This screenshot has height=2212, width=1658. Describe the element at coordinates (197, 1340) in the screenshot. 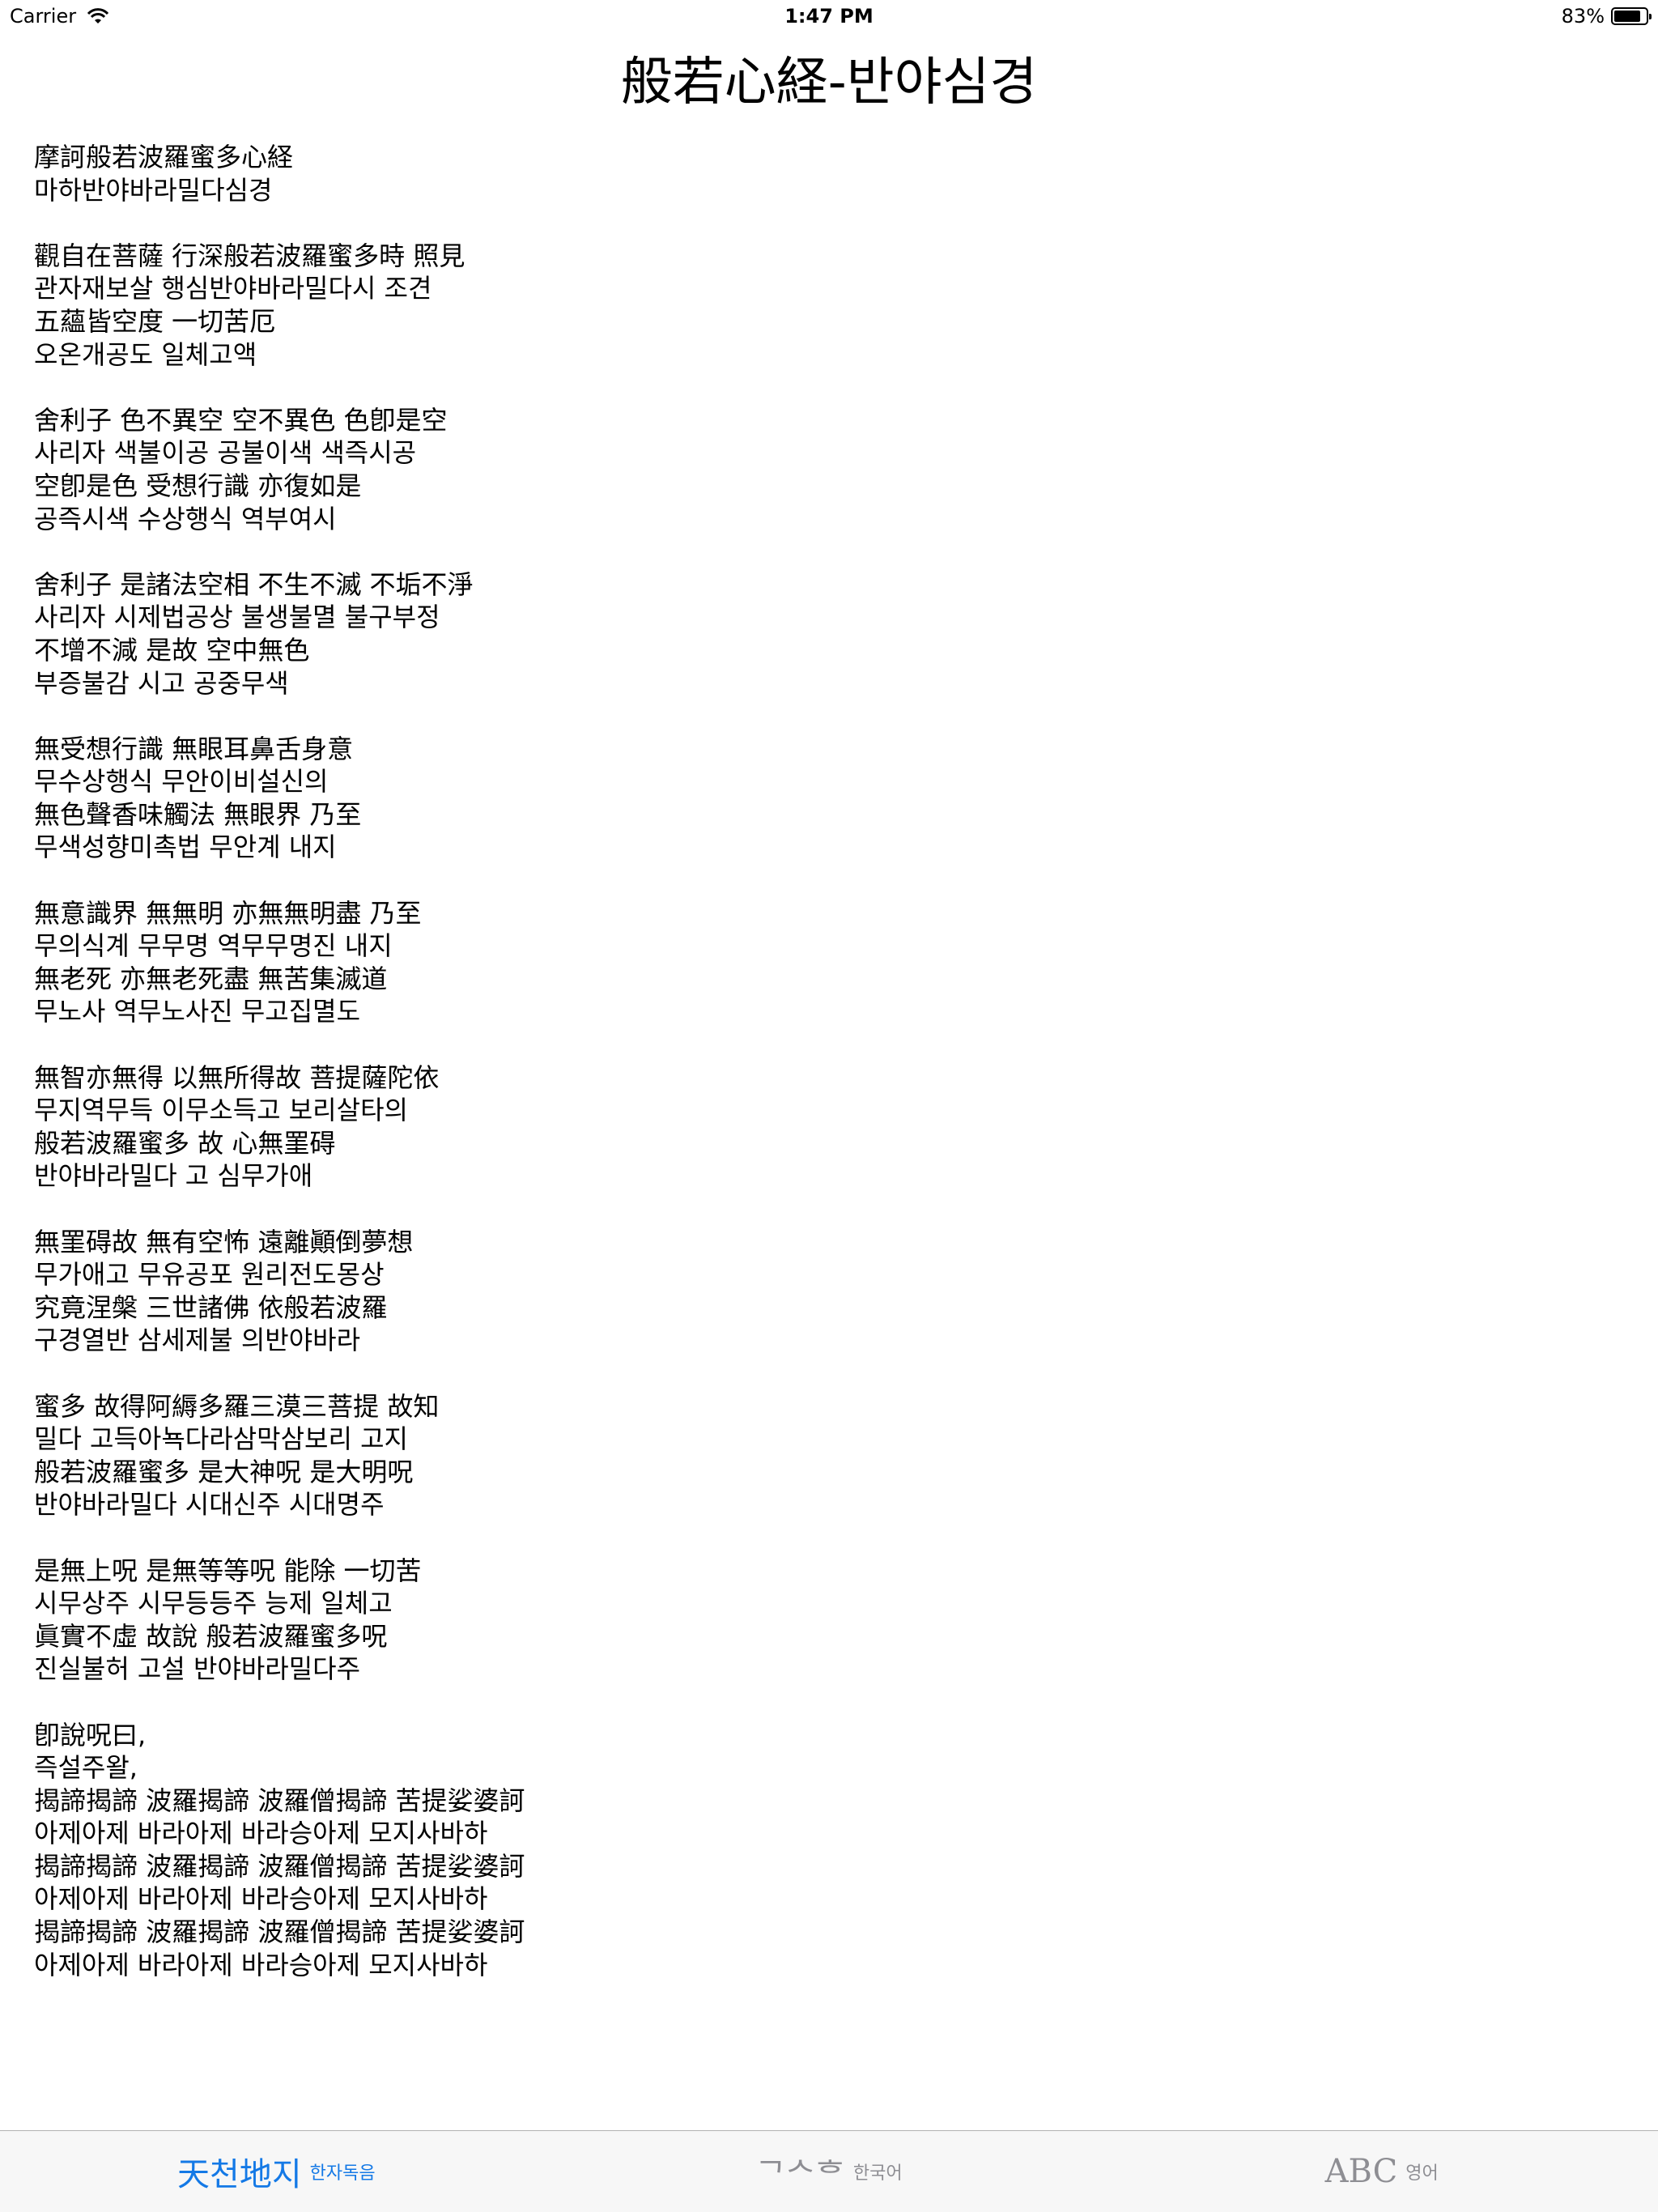

I see `hangul-line: 구경열반 삼세제불 의반야바라` at that location.